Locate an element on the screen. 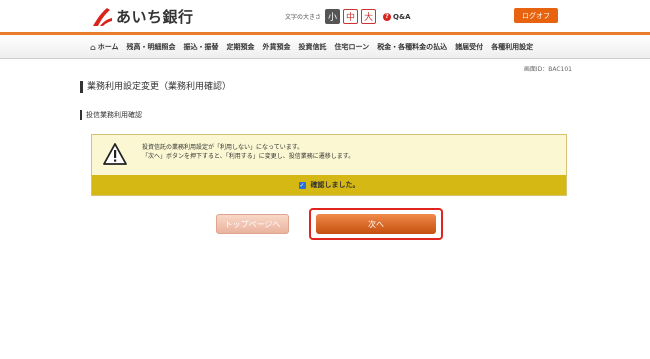  header: あいち銀行 文字の大きさ 小 中 大 ? Q&A ログオフ is located at coordinates (325, 16).